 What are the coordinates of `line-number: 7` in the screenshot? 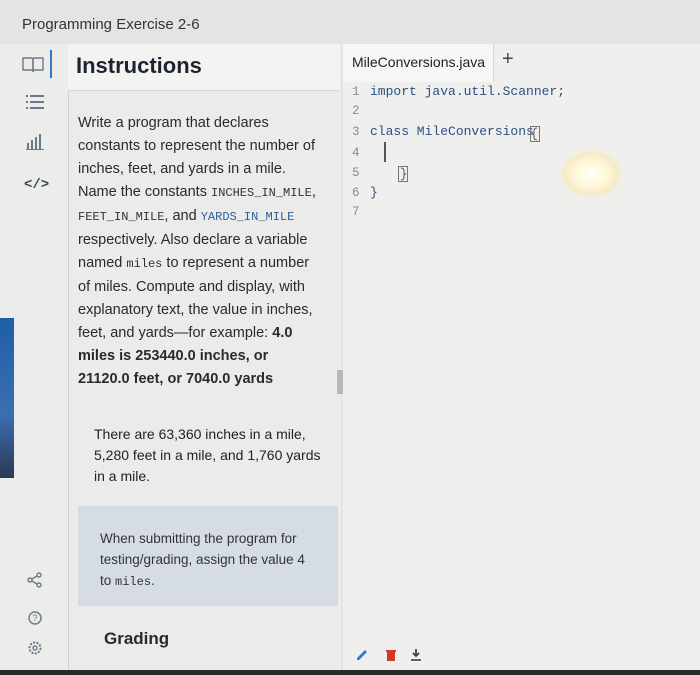 It's located at (356, 212).